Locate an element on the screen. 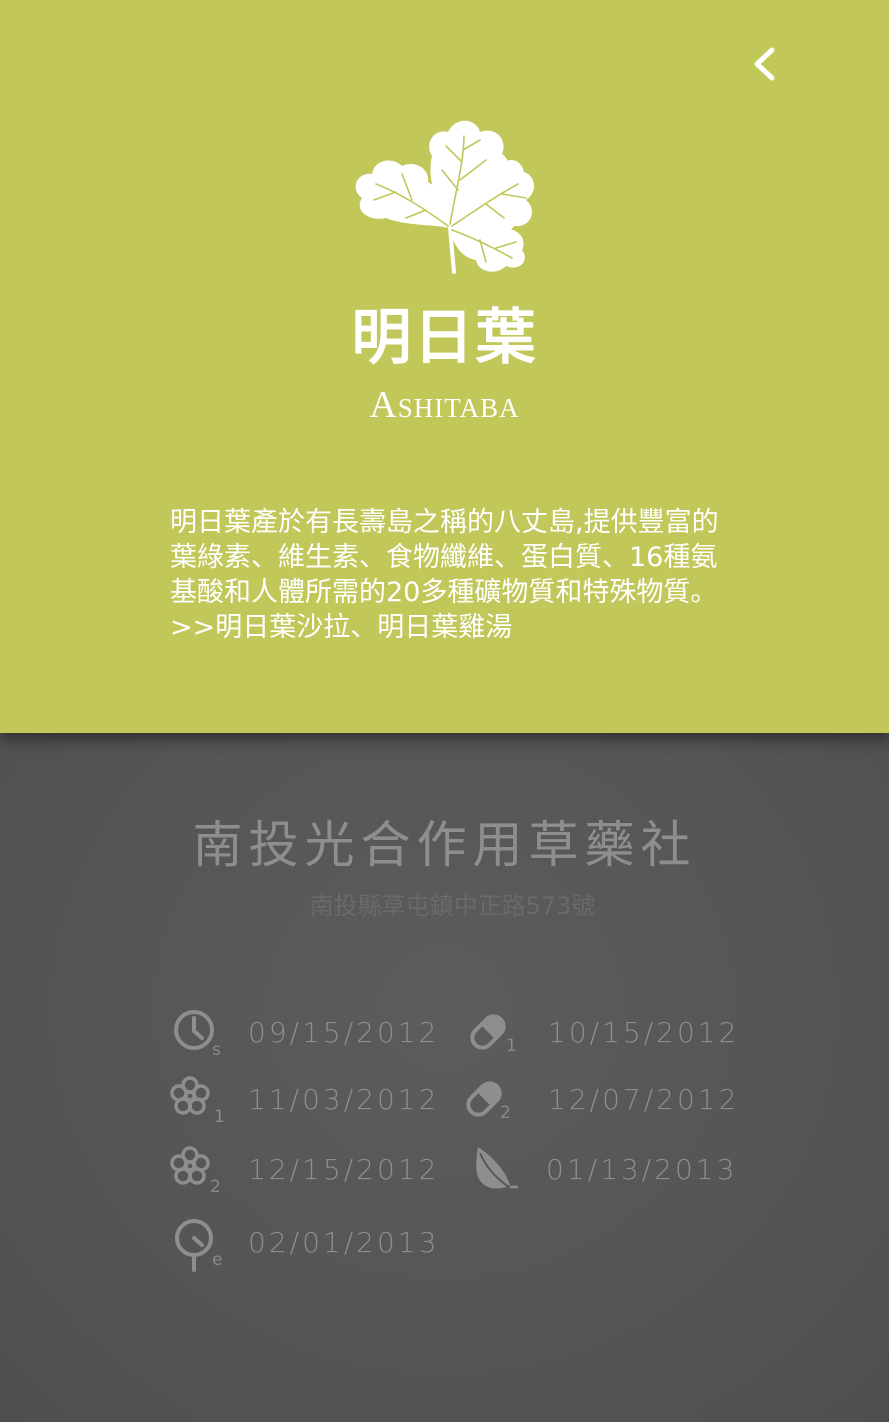 The image size is (889, 1422). milestone-date: 01/13/2013 is located at coordinates (642, 1169).